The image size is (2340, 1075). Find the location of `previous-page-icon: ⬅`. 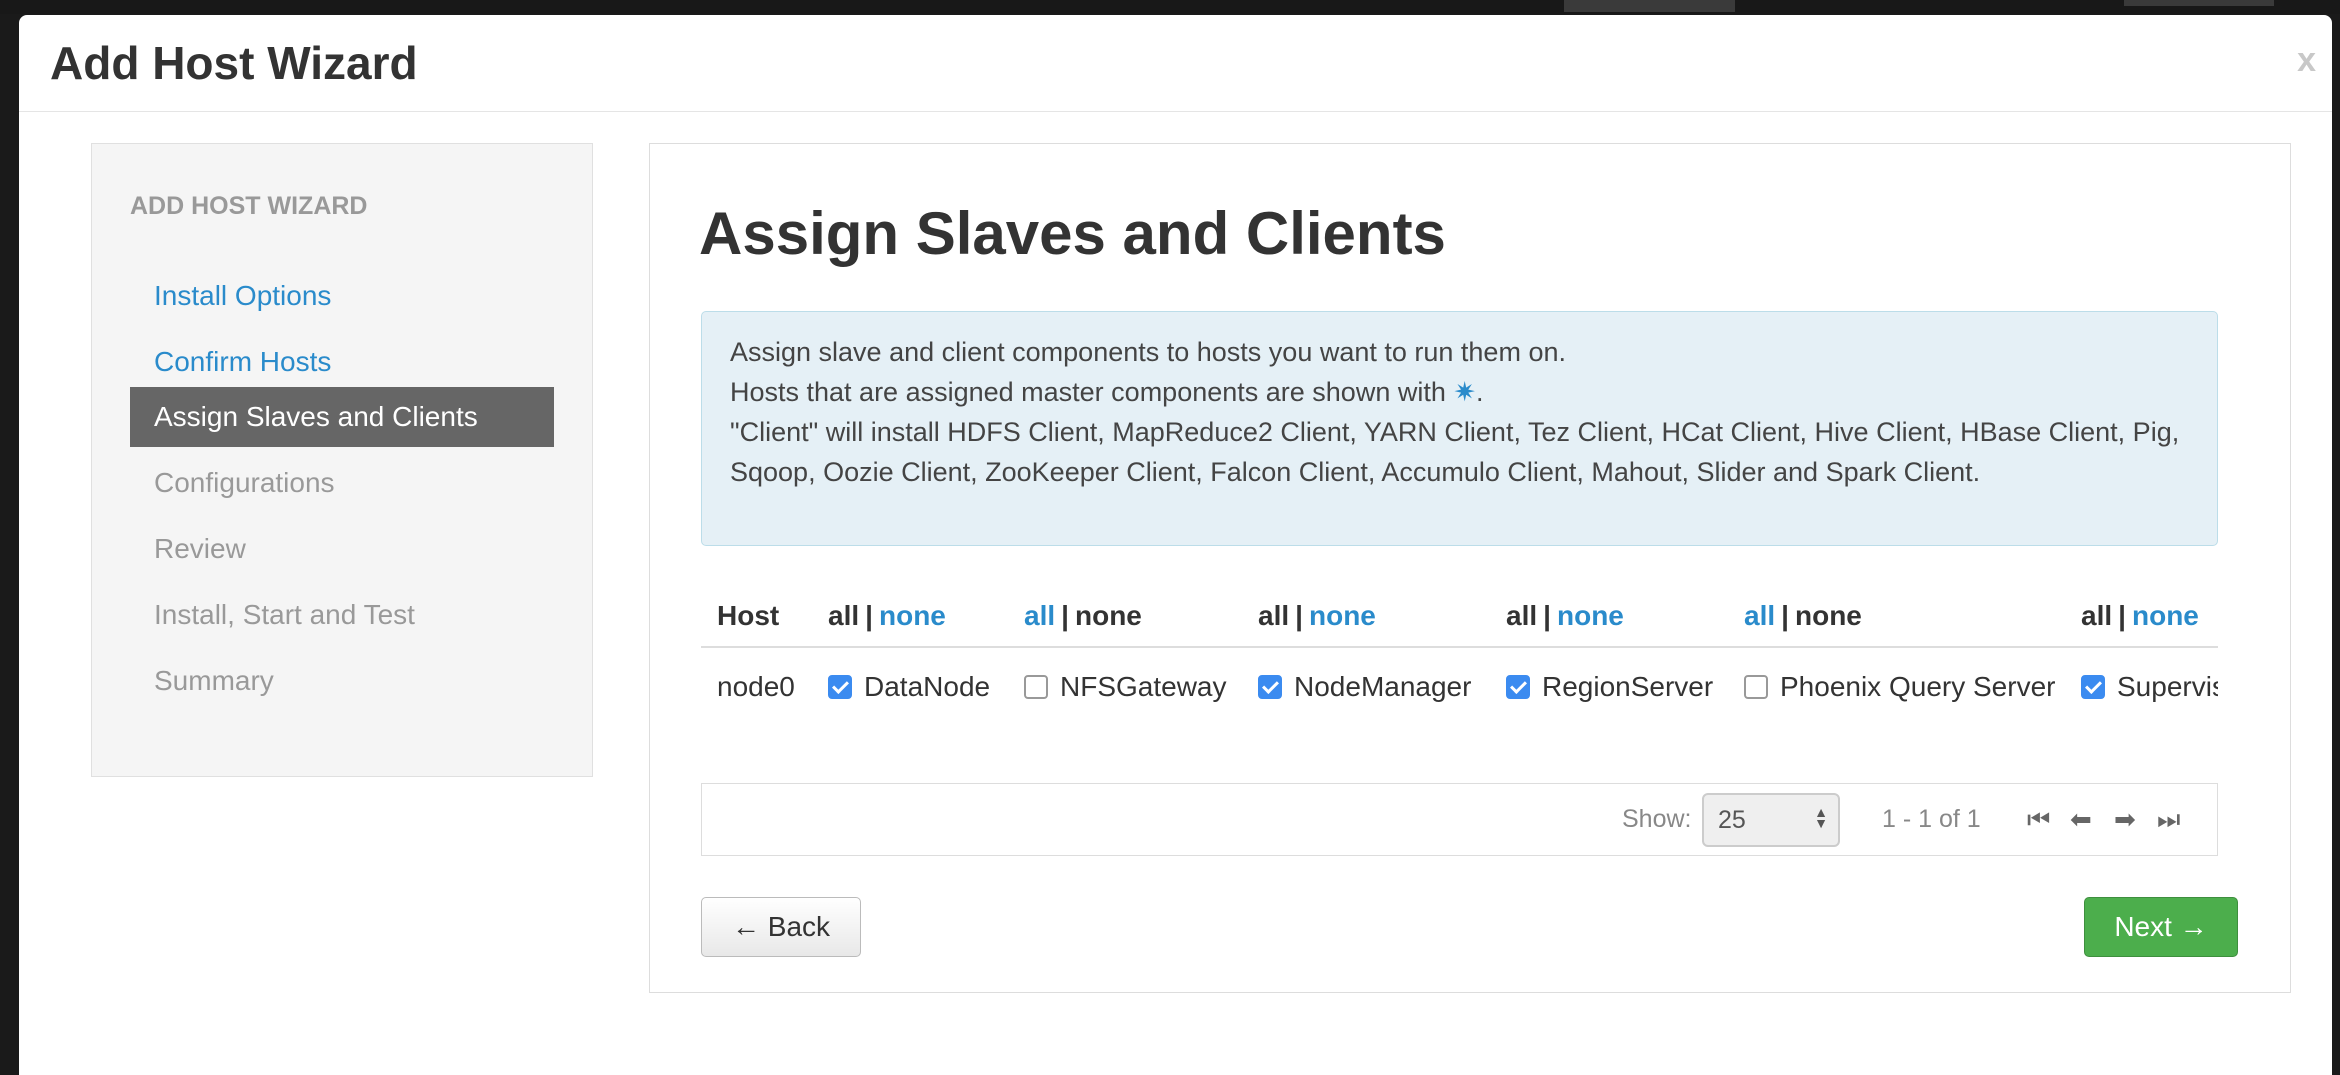

previous-page-icon: ⬅ is located at coordinates (2081, 819).